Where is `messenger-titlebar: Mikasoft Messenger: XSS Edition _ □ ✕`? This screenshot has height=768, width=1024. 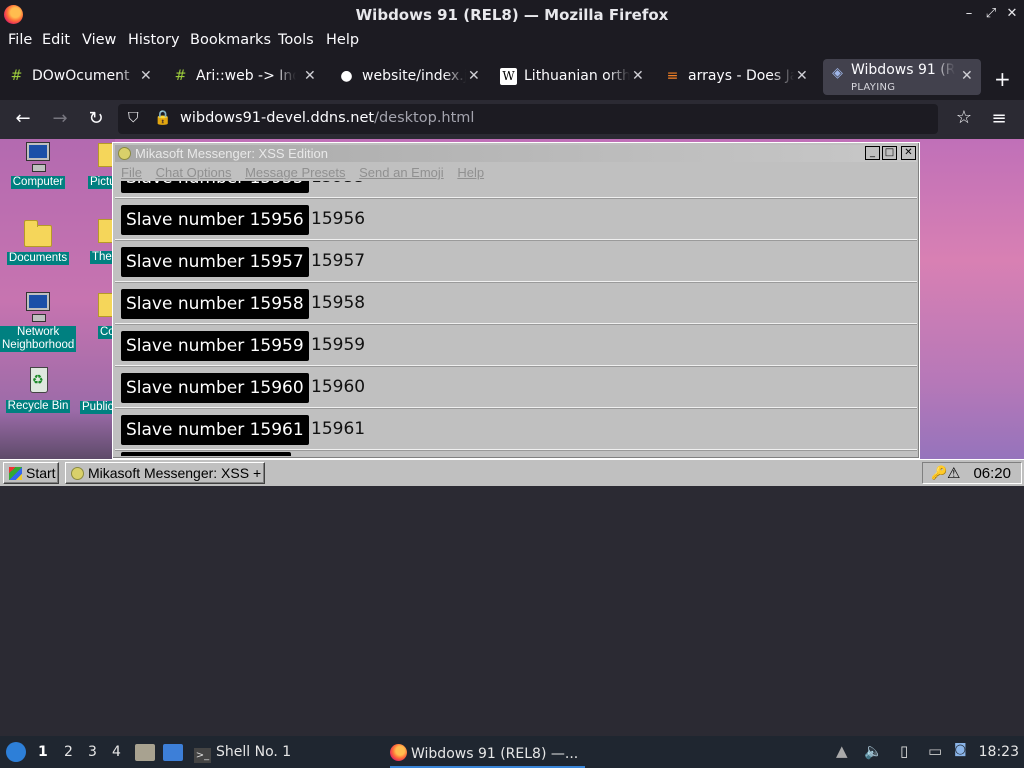
messenger-titlebar: Mikasoft Messenger: XSS Edition _ □ ✕ is located at coordinates (516, 153).